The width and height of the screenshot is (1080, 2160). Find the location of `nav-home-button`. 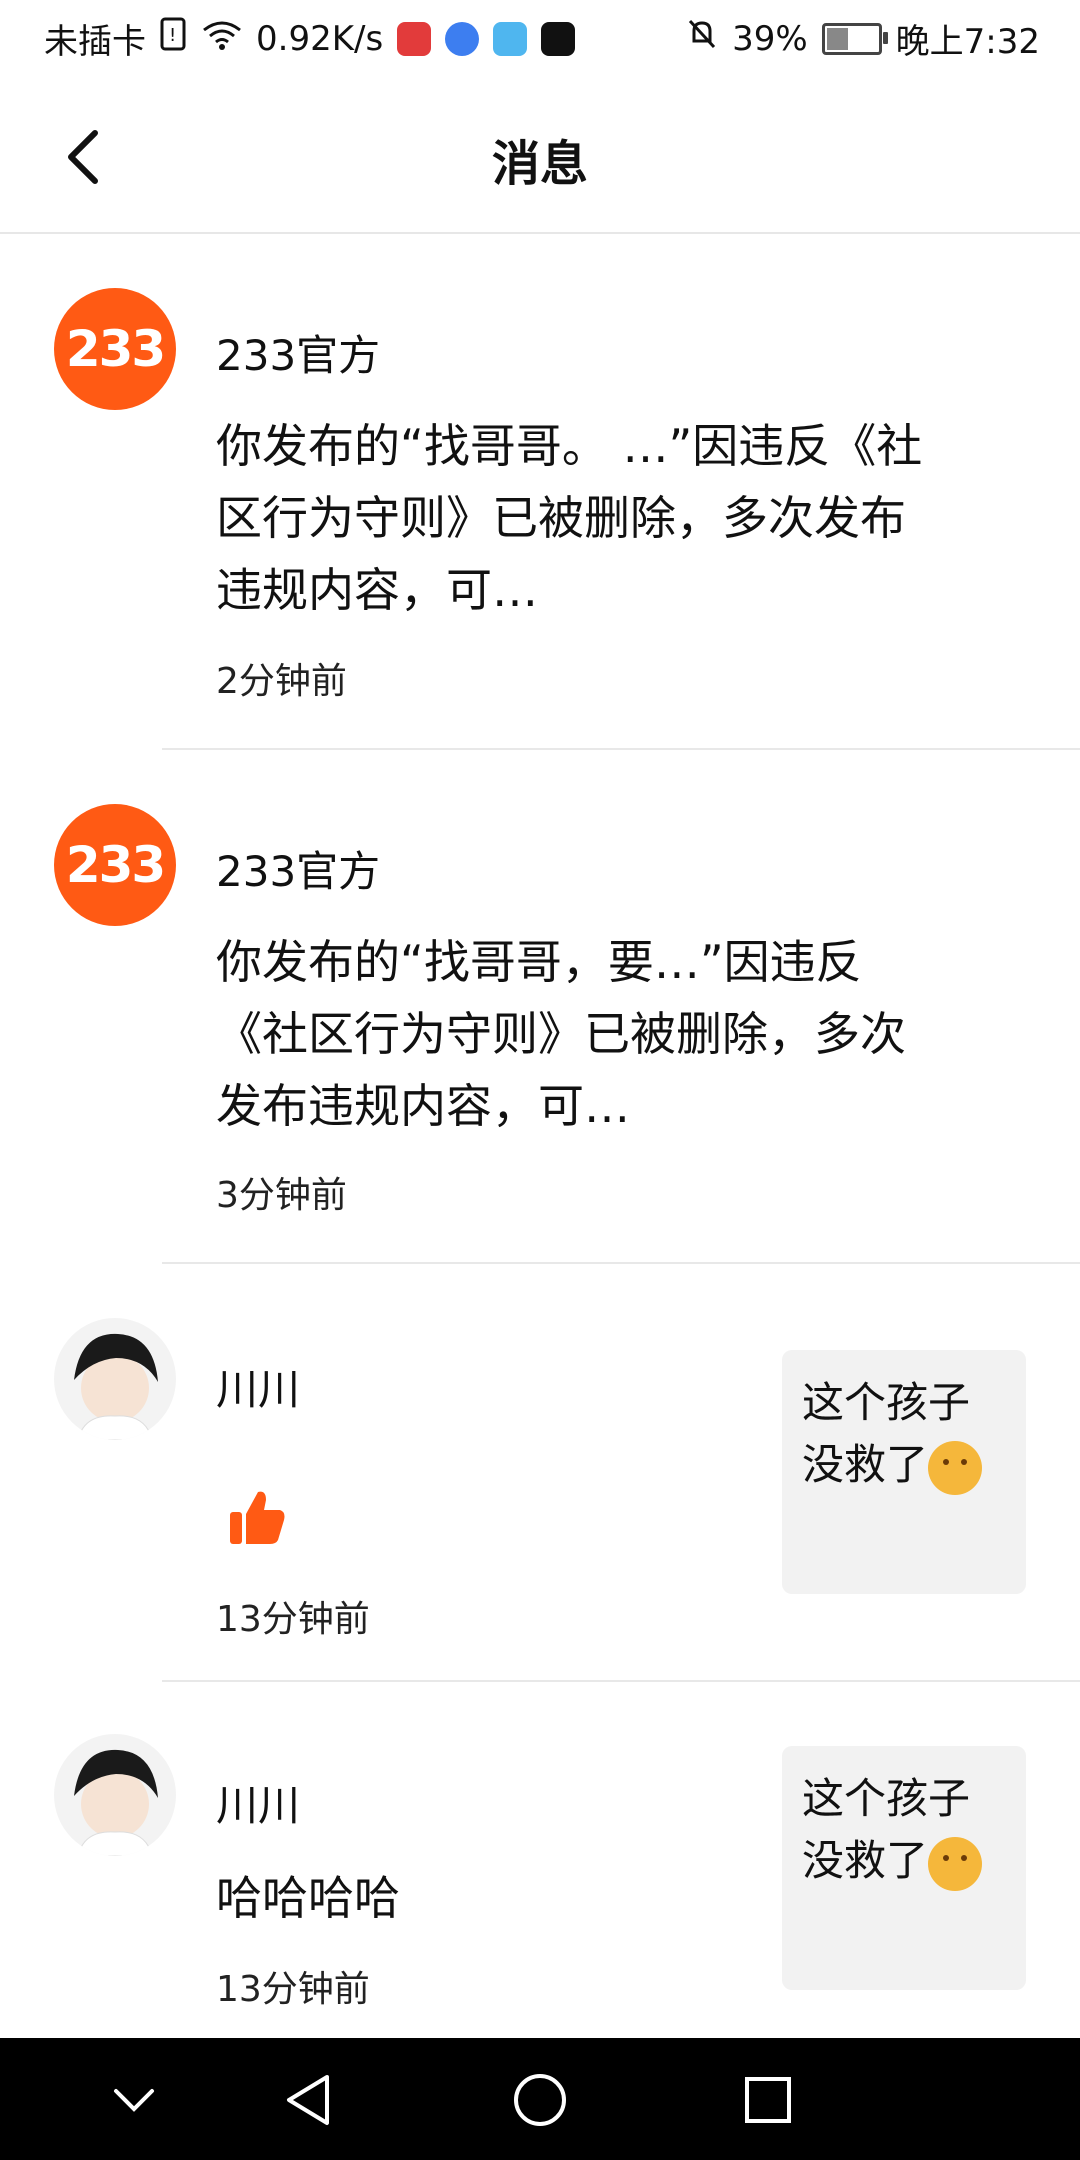

nav-home-button is located at coordinates (540, 2100).